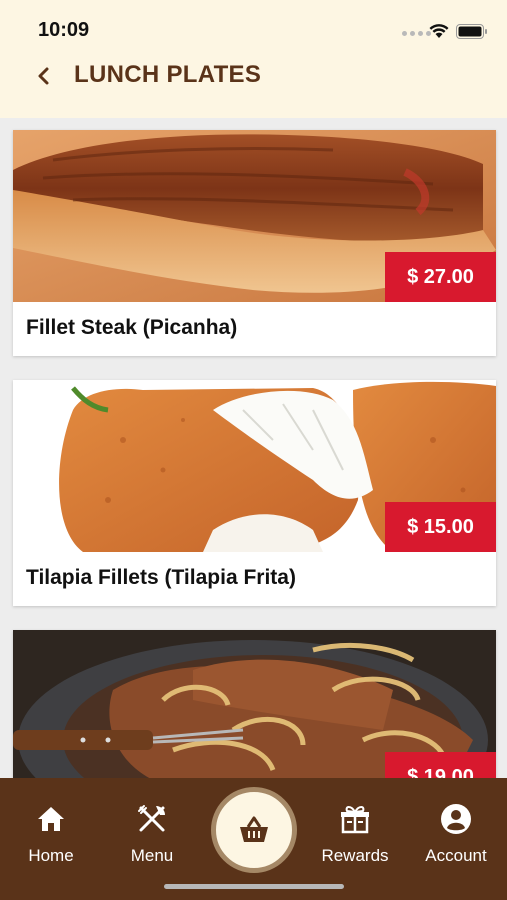  What do you see at coordinates (439, 31) in the screenshot?
I see `wifi-icon` at bounding box center [439, 31].